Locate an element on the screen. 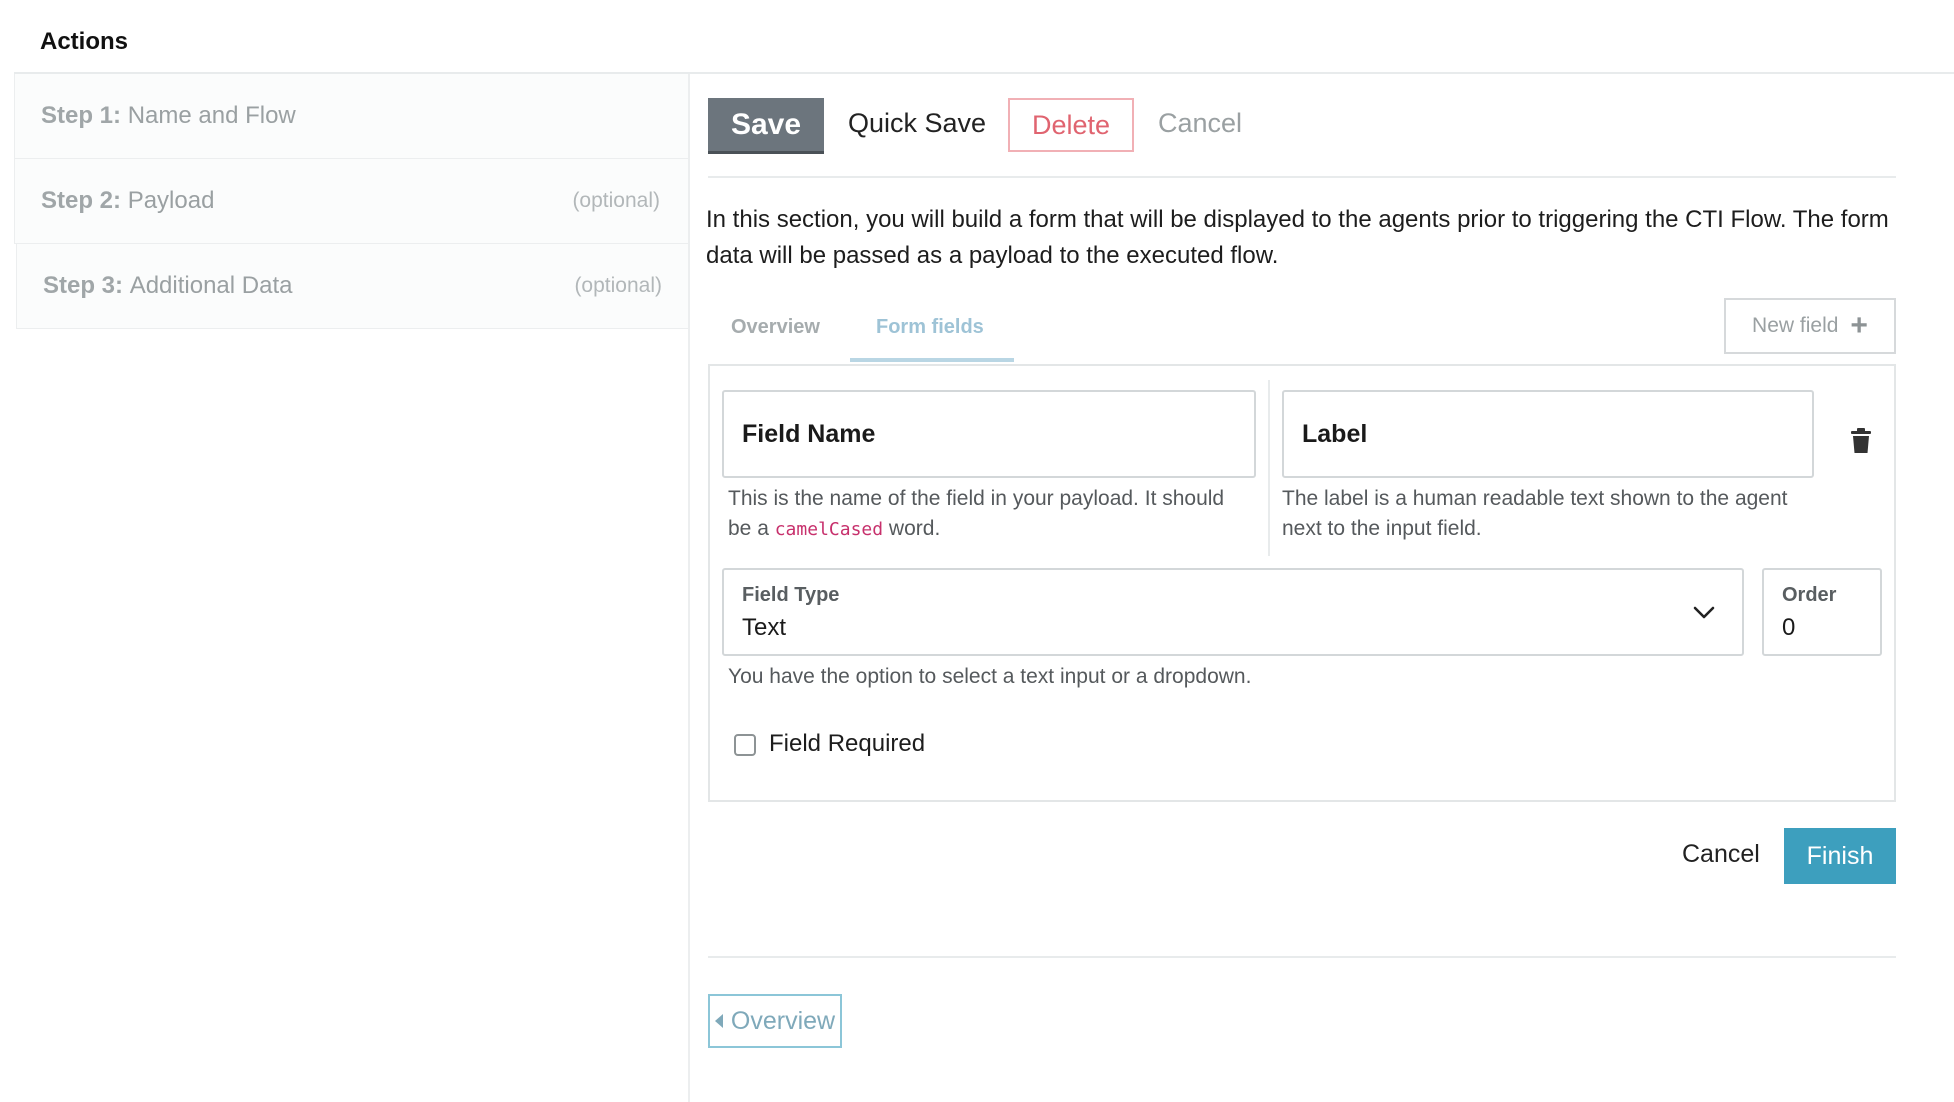 The image size is (1954, 1102). back-to-overview-button: Overview is located at coordinates (775, 1021).